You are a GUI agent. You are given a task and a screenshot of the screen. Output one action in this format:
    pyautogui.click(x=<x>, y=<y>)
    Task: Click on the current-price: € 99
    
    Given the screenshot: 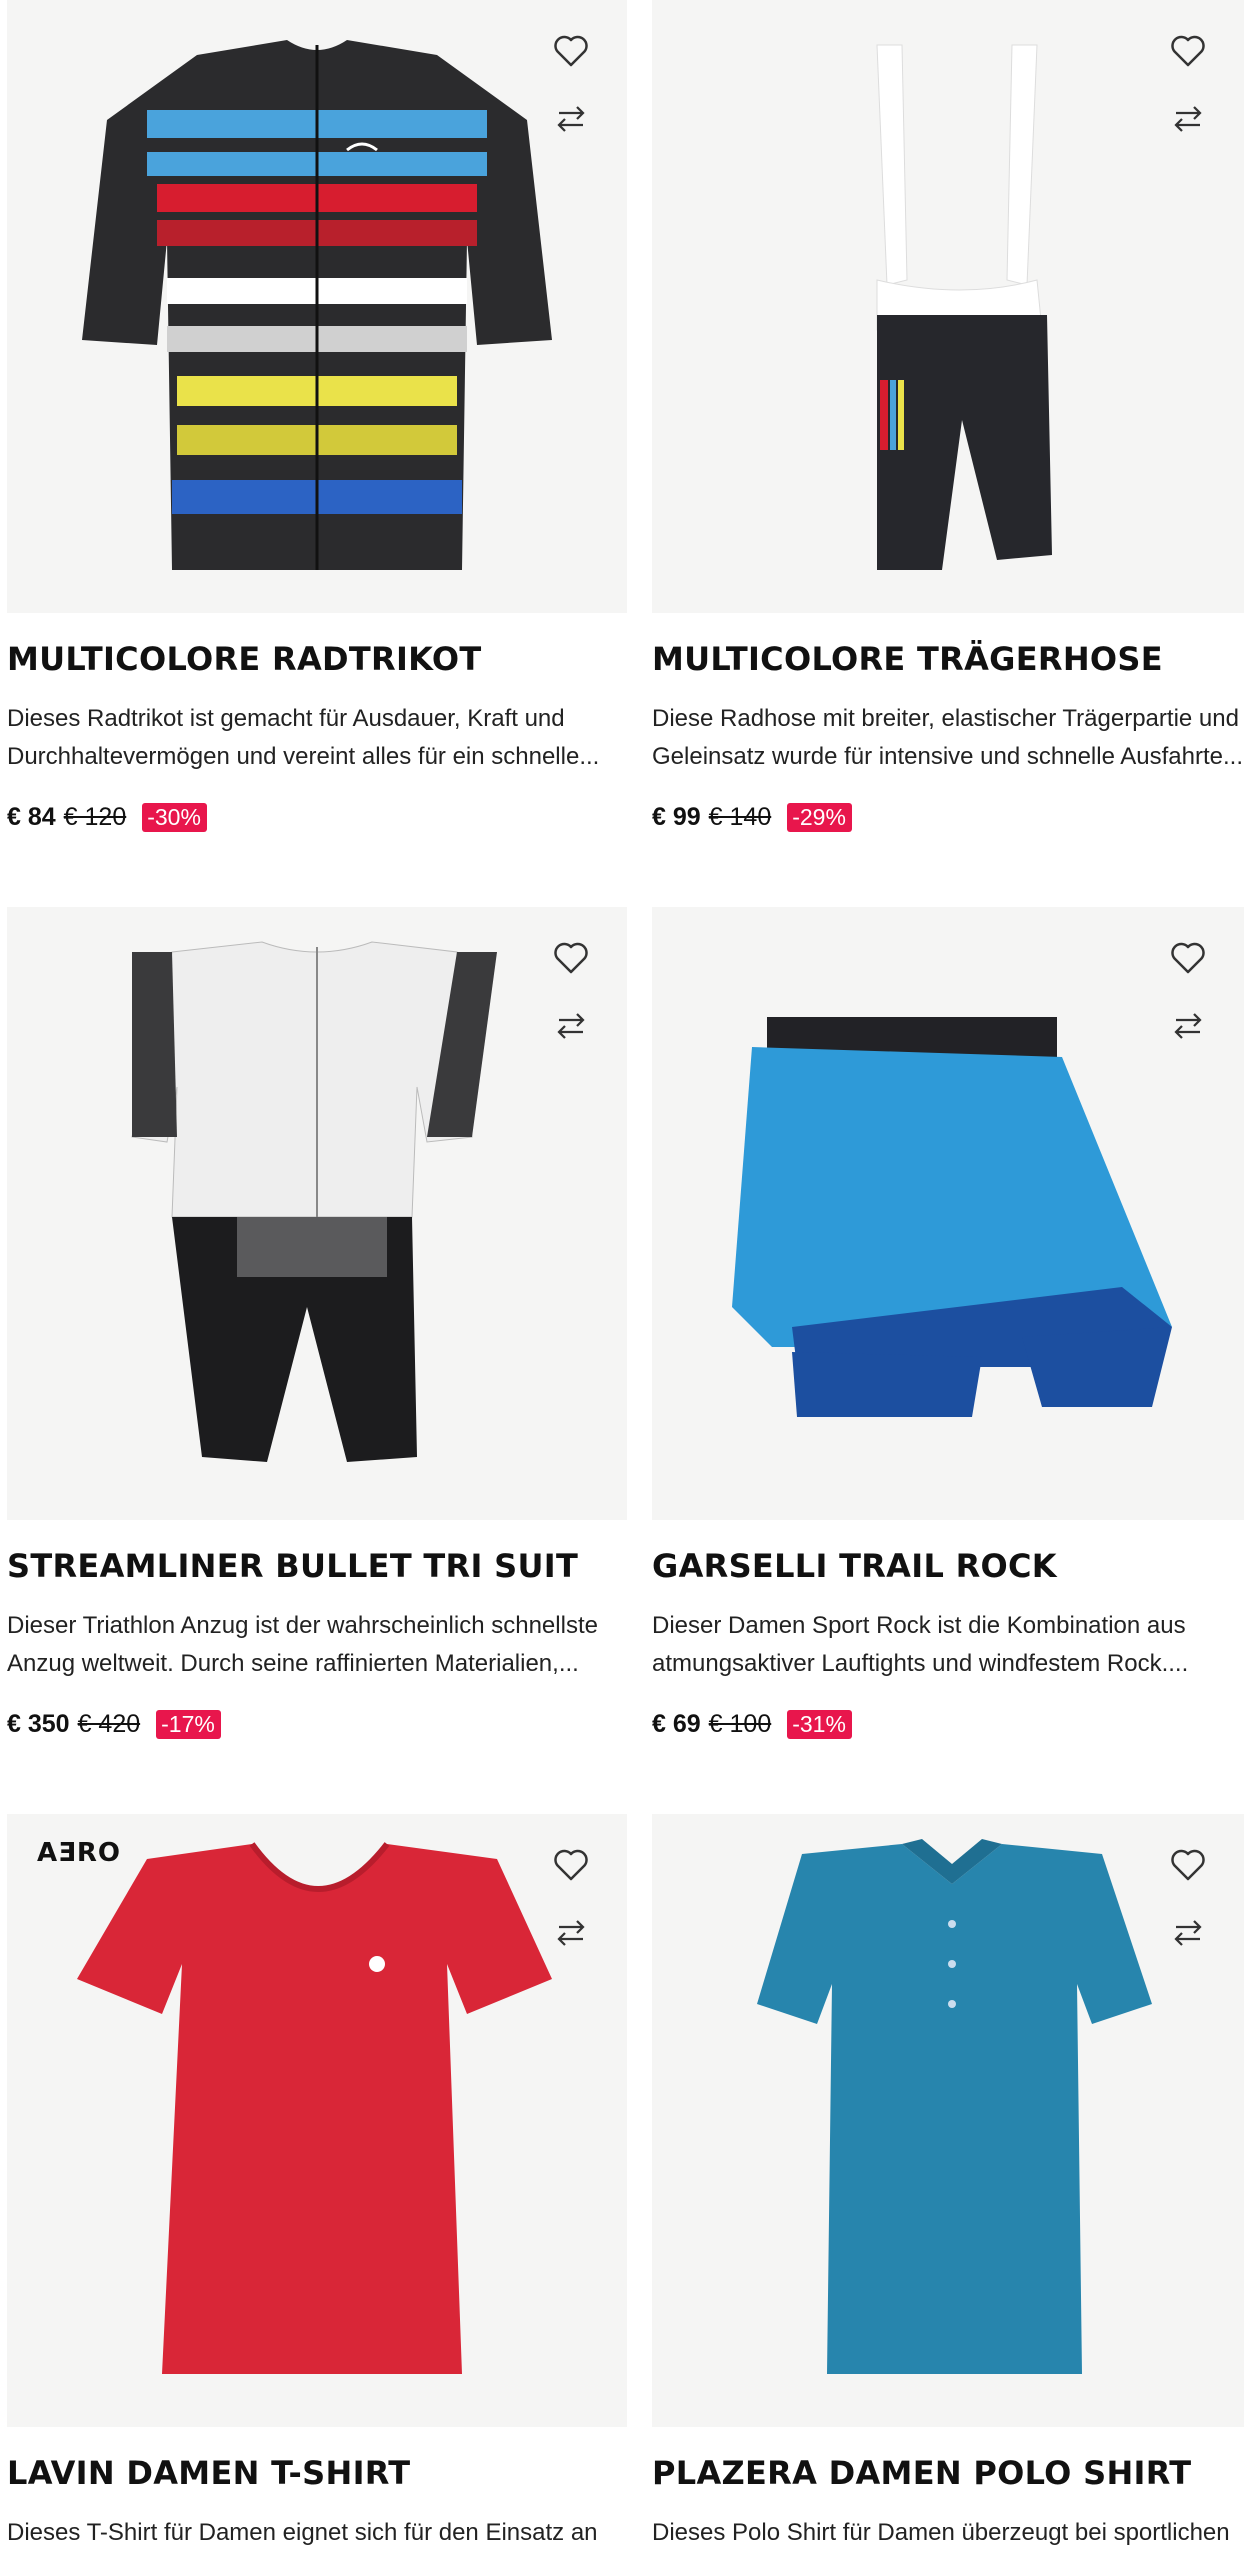 What is the action you would take?
    pyautogui.click(x=676, y=817)
    